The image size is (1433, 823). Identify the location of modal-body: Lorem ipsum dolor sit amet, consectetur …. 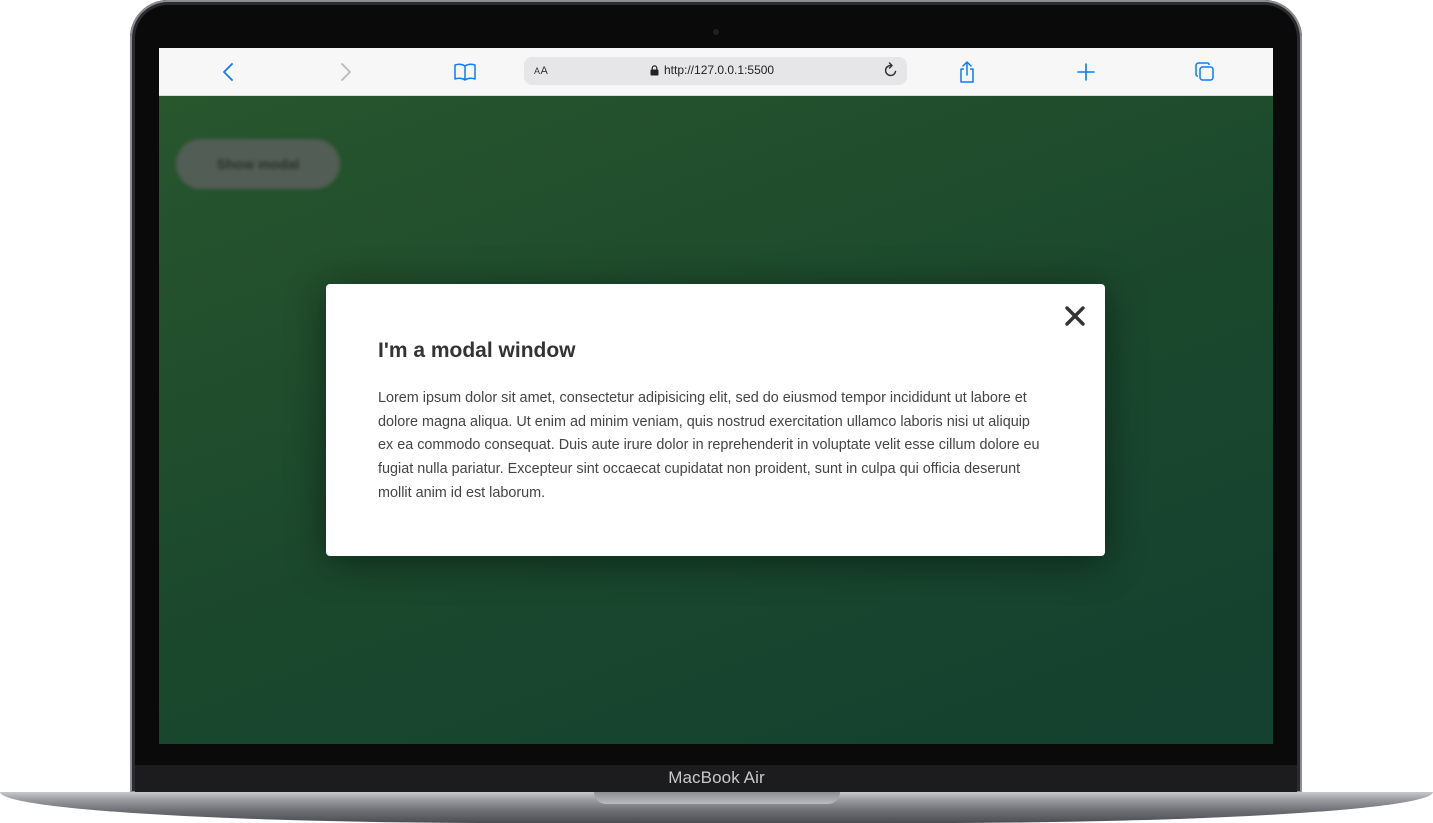
(709, 445).